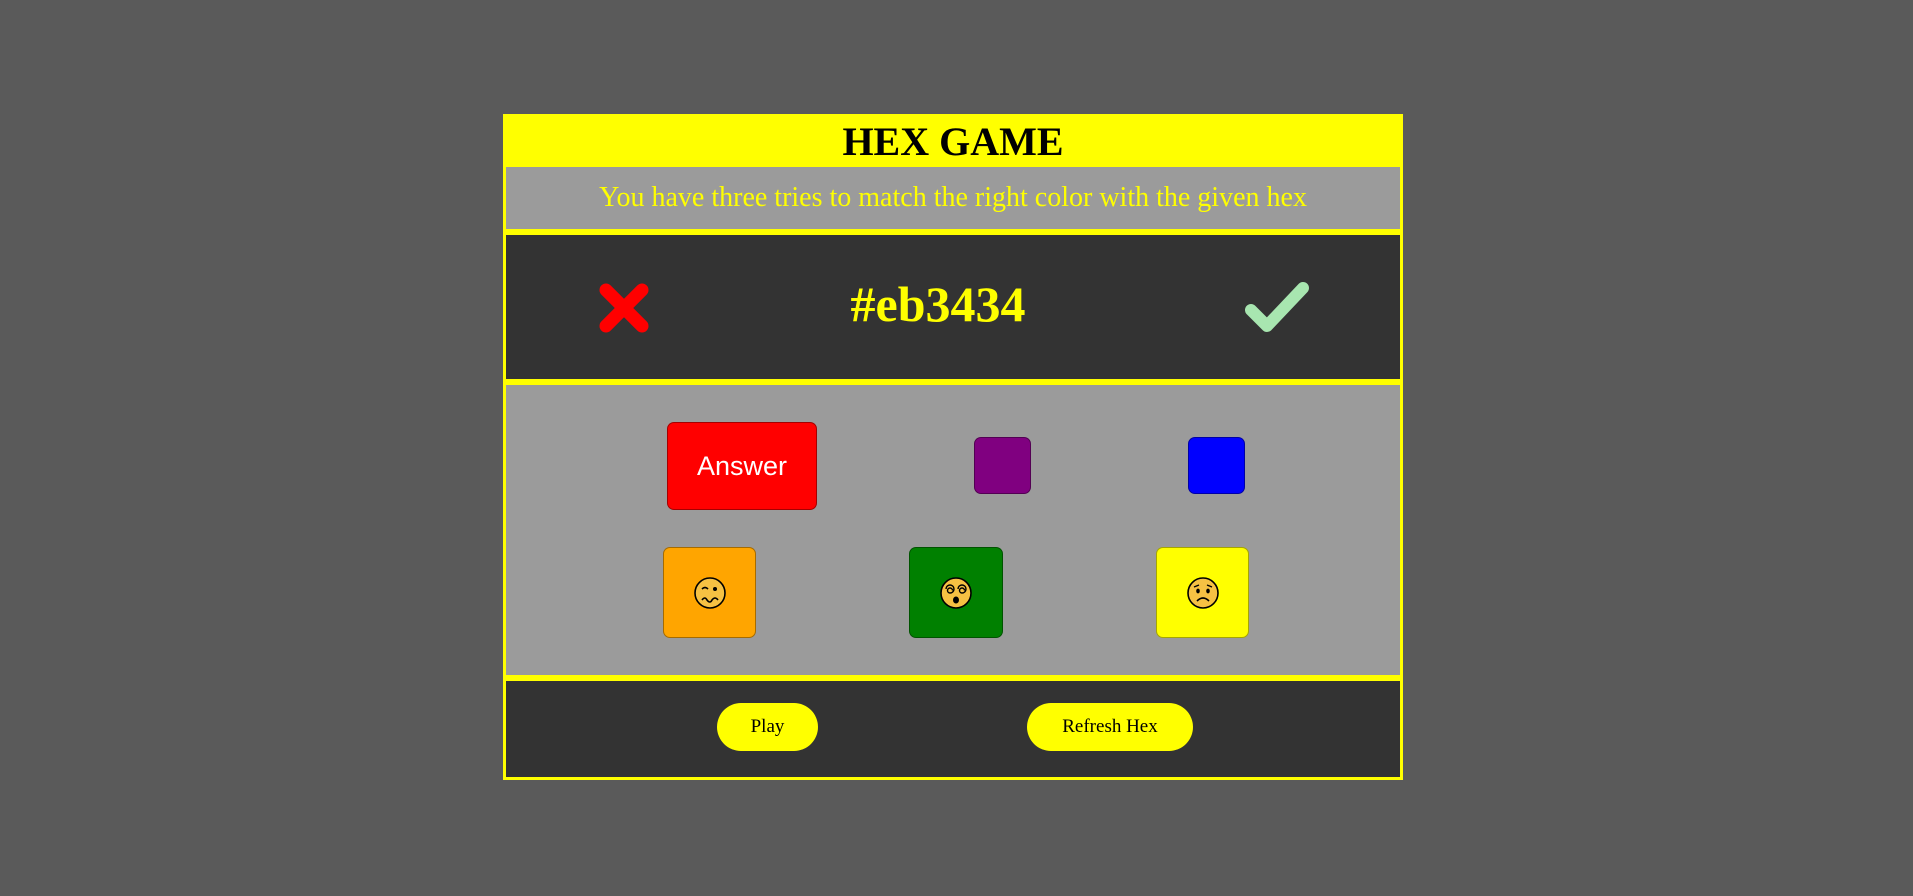 This screenshot has width=1913, height=896. Describe the element at coordinates (1277, 307) in the screenshot. I see `check-mark-icon` at that location.